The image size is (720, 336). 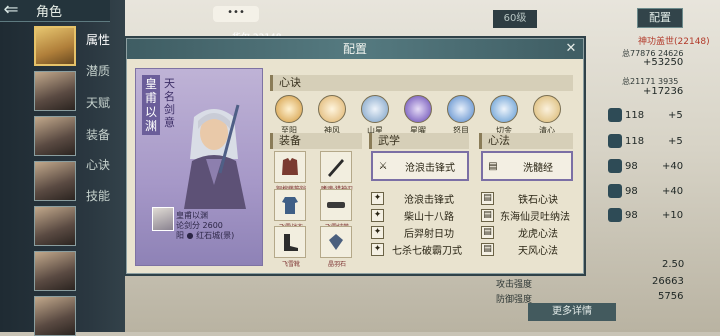 What do you see at coordinates (336, 242) in the screenshot?
I see `gem-icon` at bounding box center [336, 242].